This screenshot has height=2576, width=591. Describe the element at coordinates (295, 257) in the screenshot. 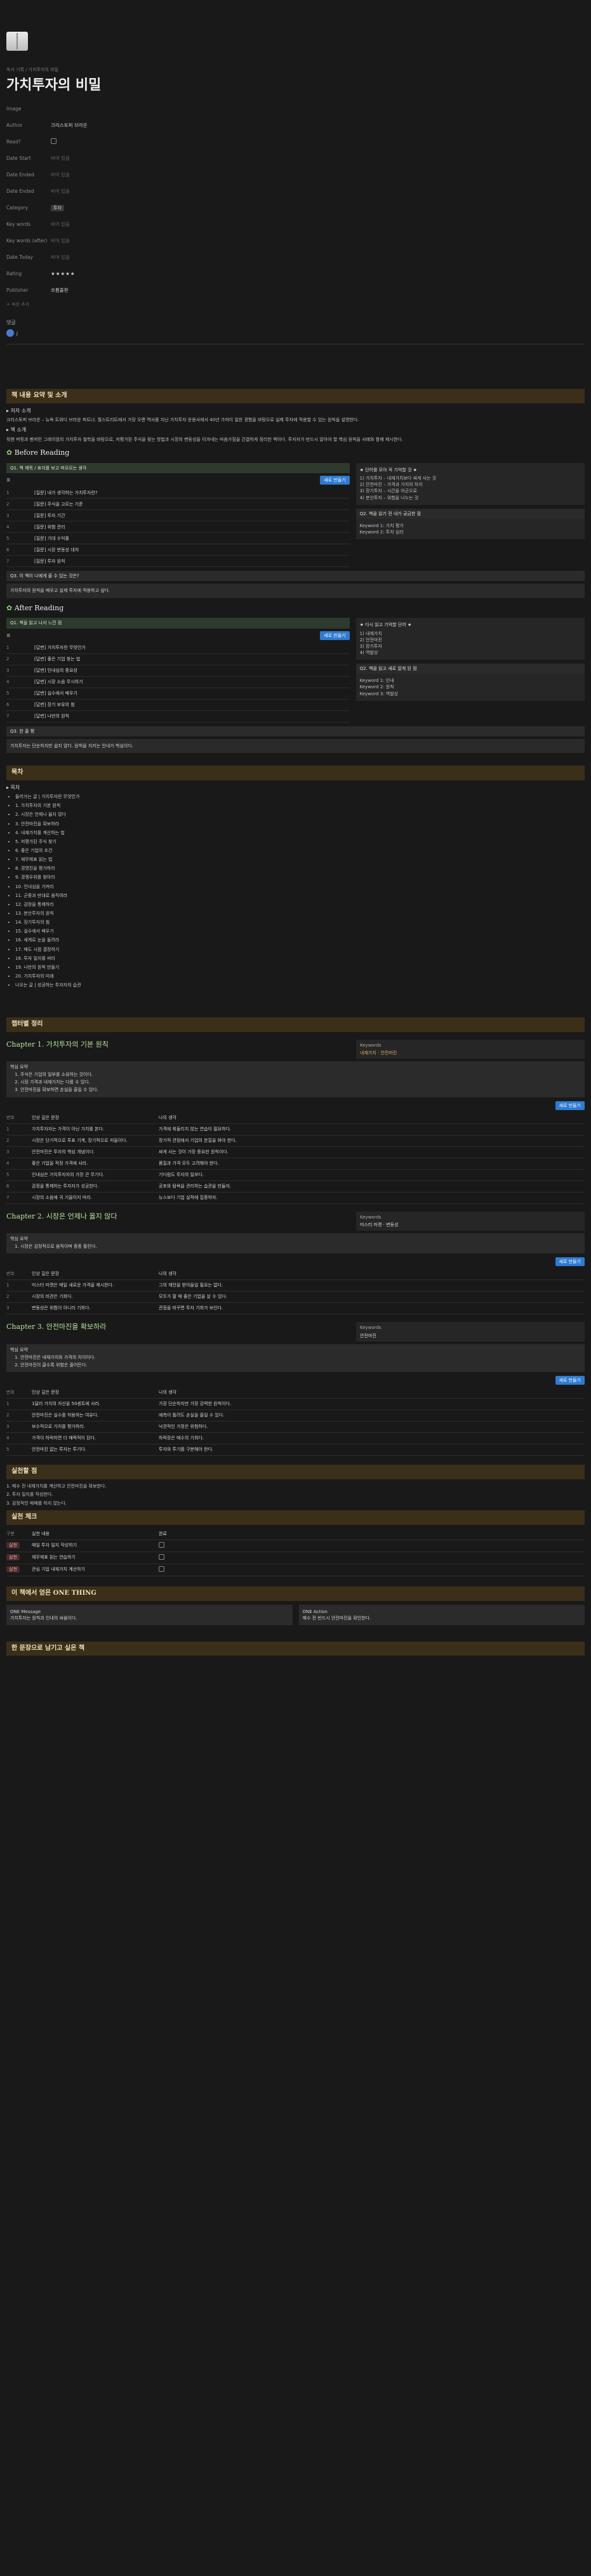

I see `prop-date-today: Date Today 비어 있음` at that location.